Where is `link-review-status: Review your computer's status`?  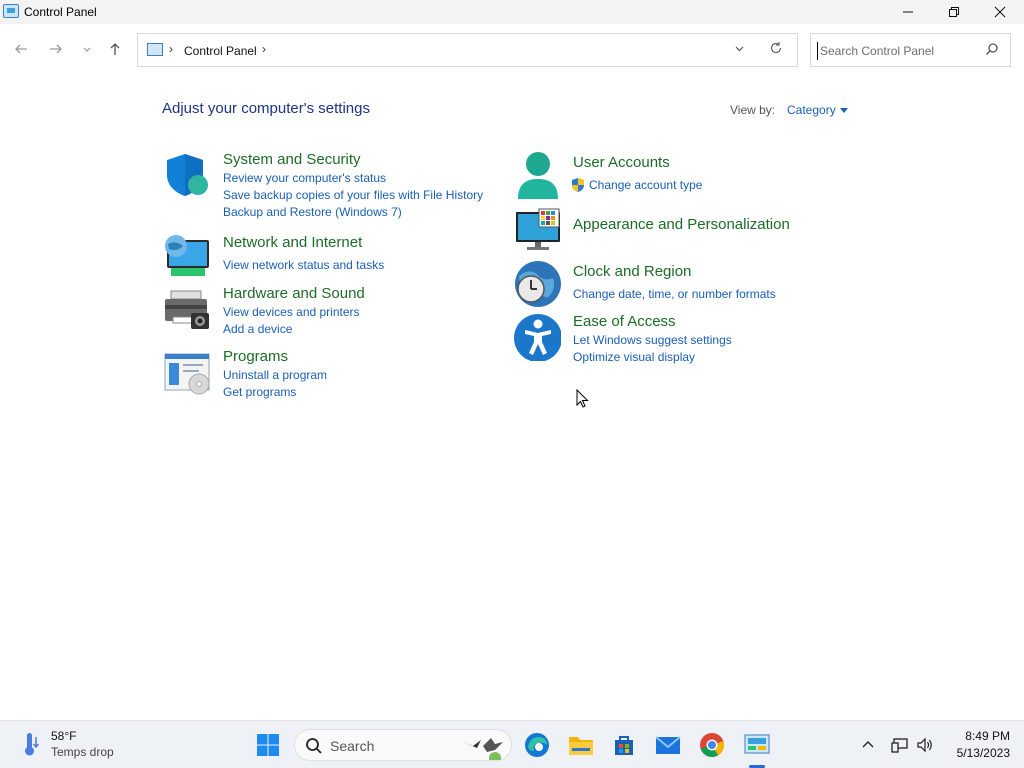 link-review-status: Review your computer's status is located at coordinates (304, 178).